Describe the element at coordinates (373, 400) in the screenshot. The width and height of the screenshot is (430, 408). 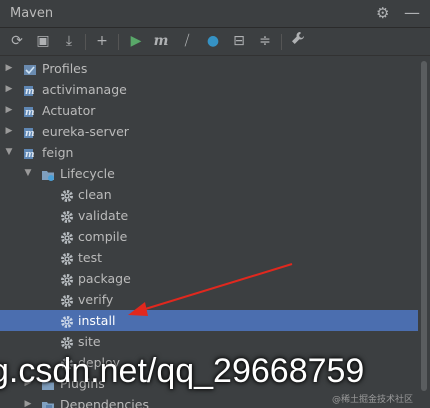
I see `corner-watermark: @稀土掘金技术社区` at that location.